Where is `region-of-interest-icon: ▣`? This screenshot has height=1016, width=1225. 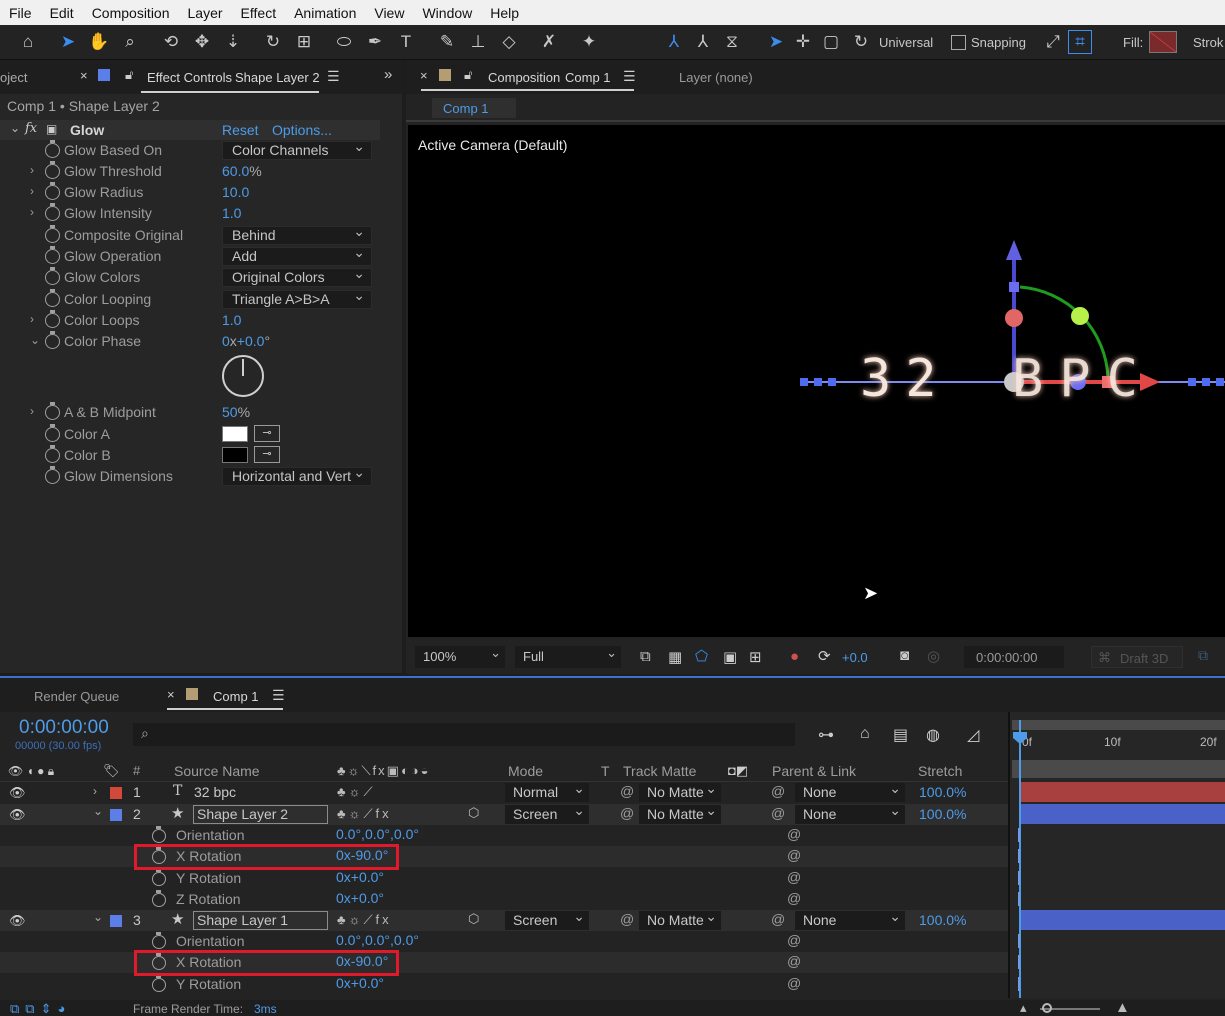
region-of-interest-icon: ▣ is located at coordinates (730, 657).